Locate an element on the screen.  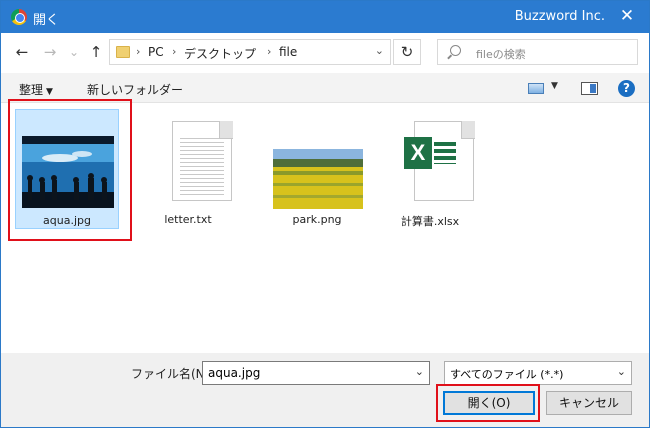
file-item-keisansho: X 計算書.xlsx is located at coordinates (430, 169).